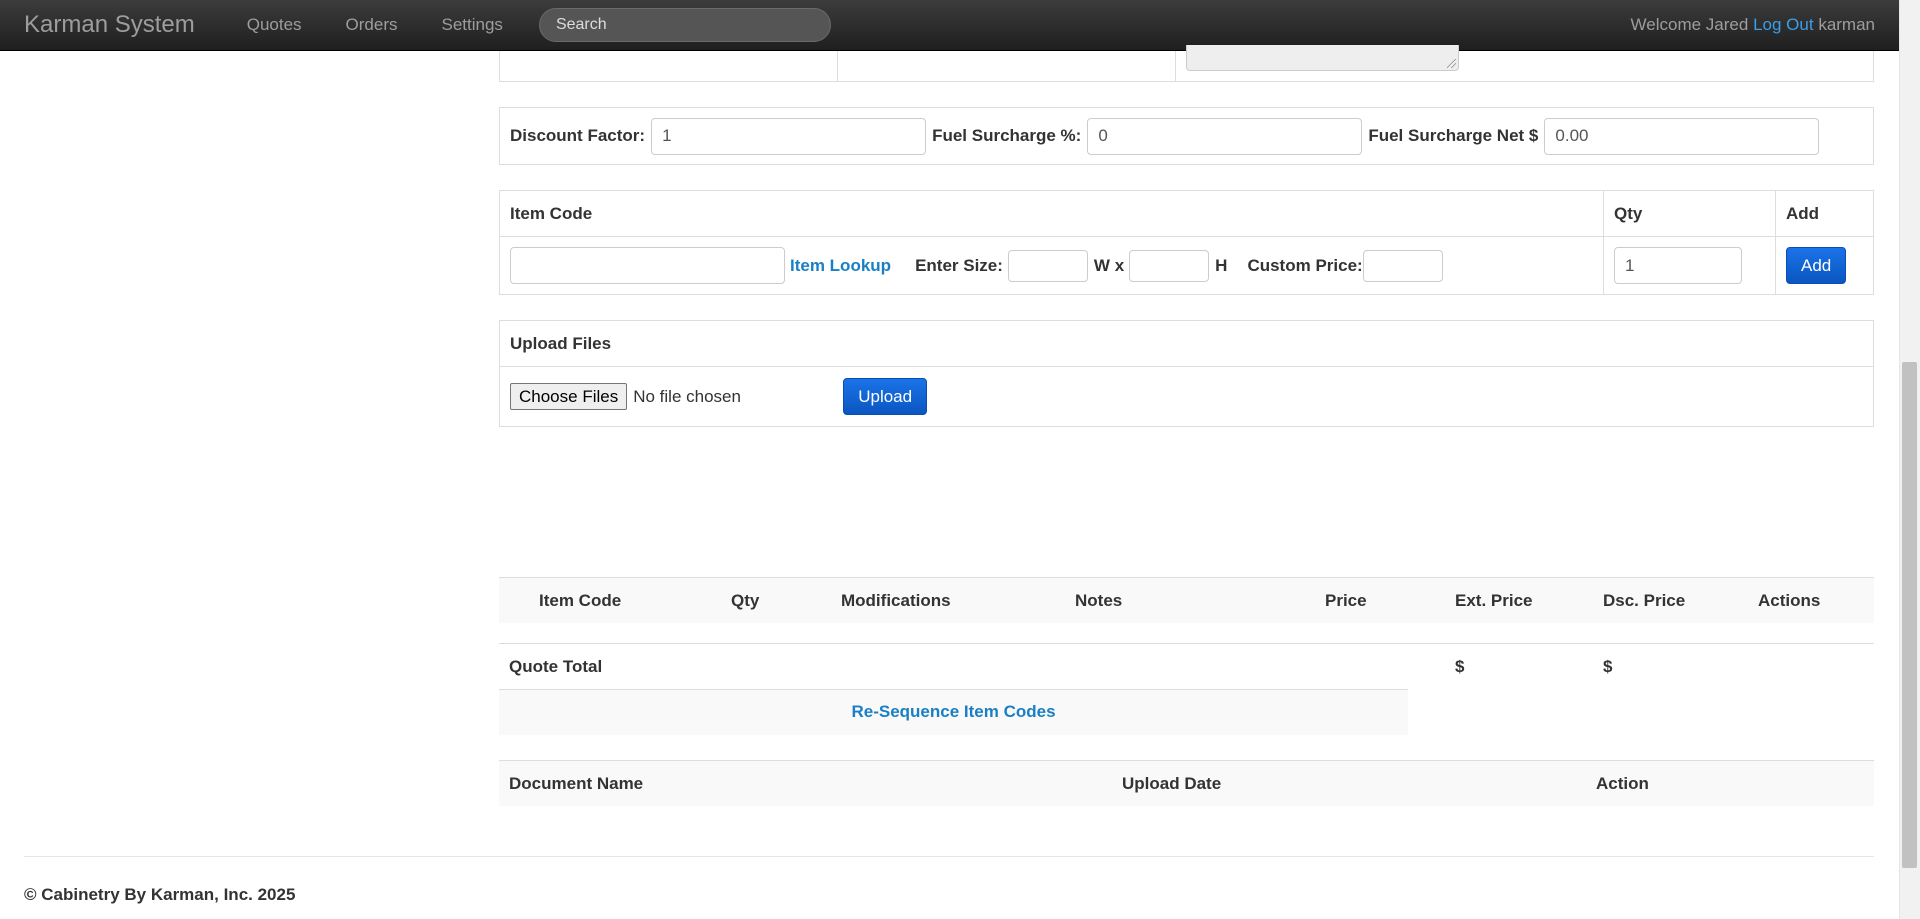  What do you see at coordinates (1172, 783) in the screenshot?
I see `col-upload-date: Upload Date` at bounding box center [1172, 783].